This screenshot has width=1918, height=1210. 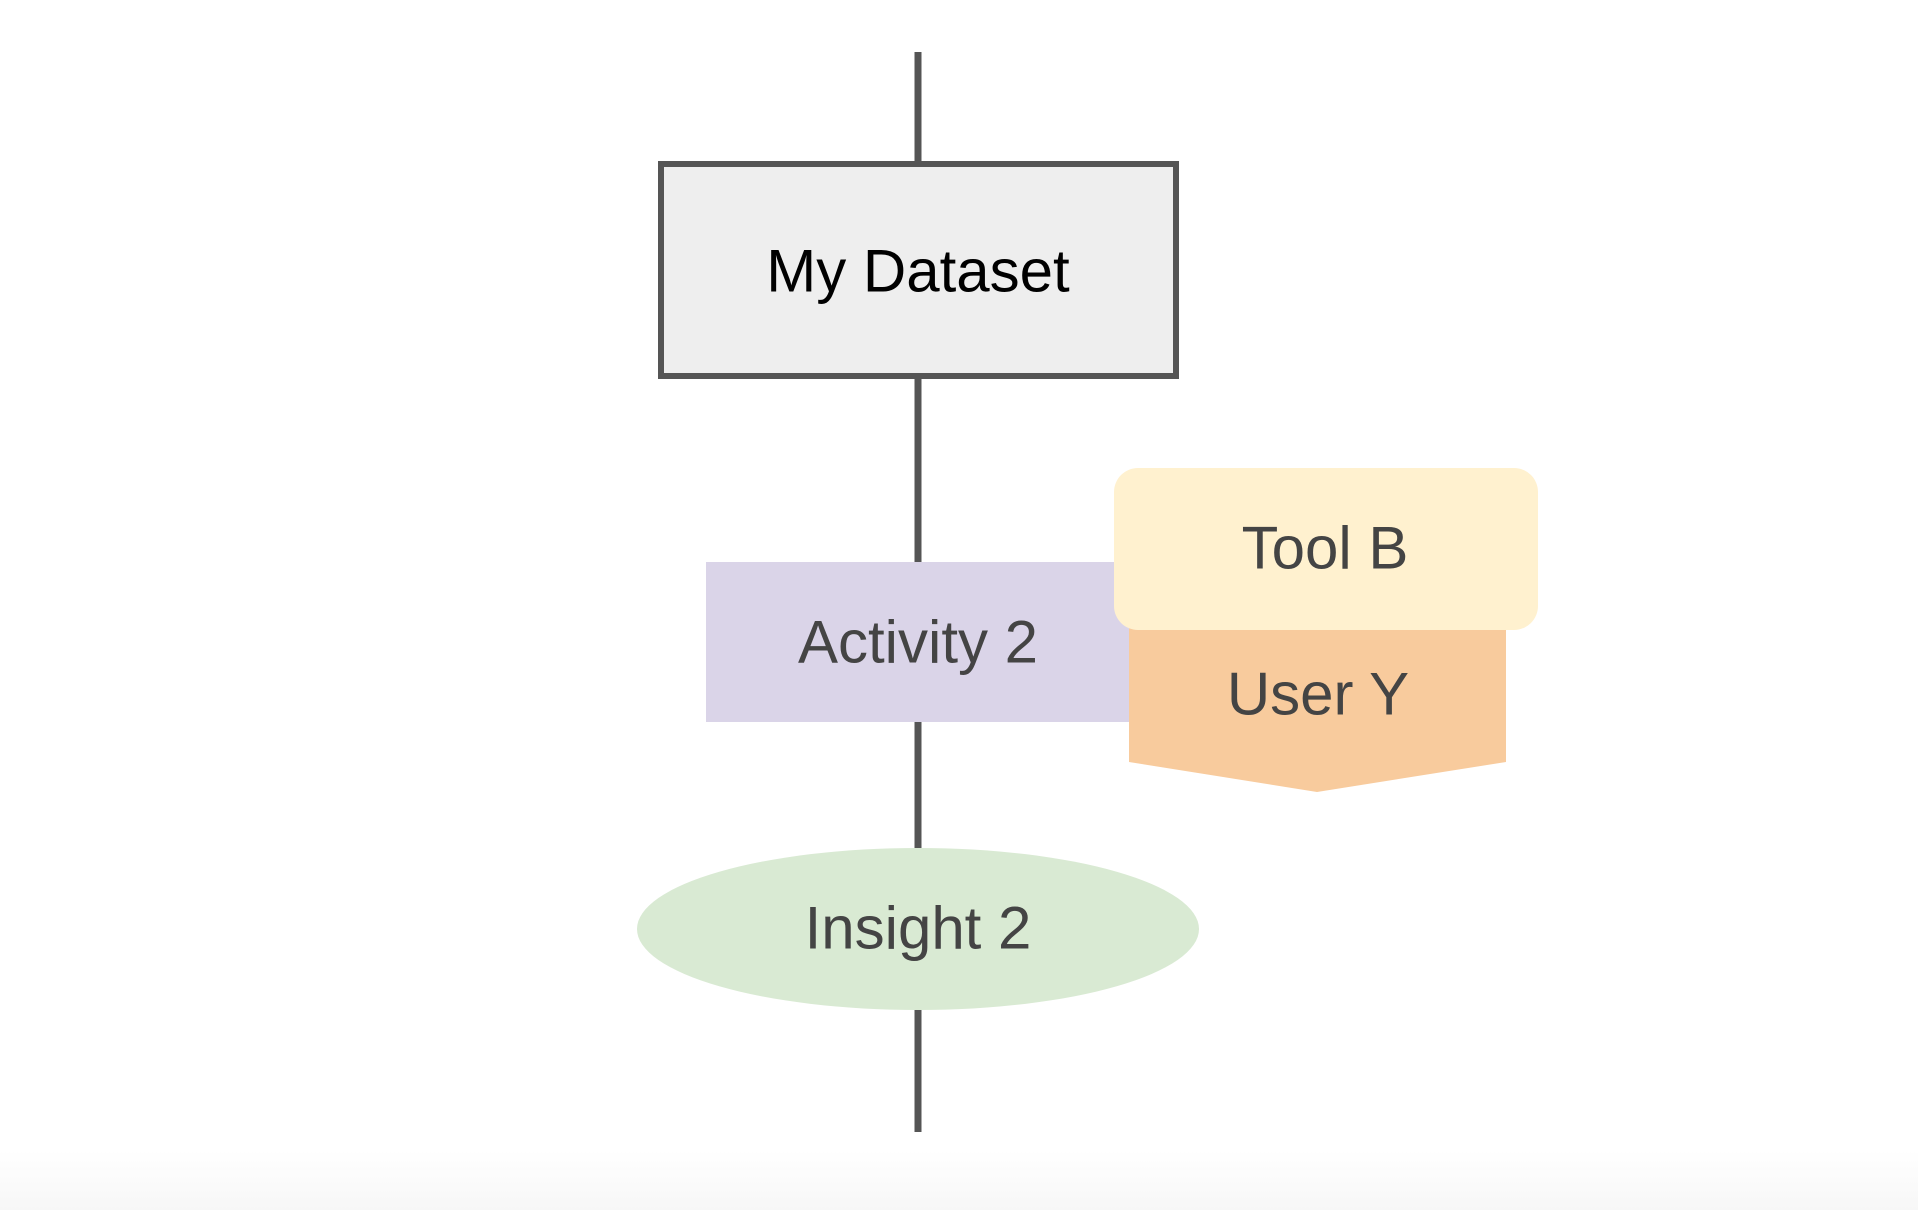 I want to click on tool-label: Tool B, so click(x=1325, y=548).